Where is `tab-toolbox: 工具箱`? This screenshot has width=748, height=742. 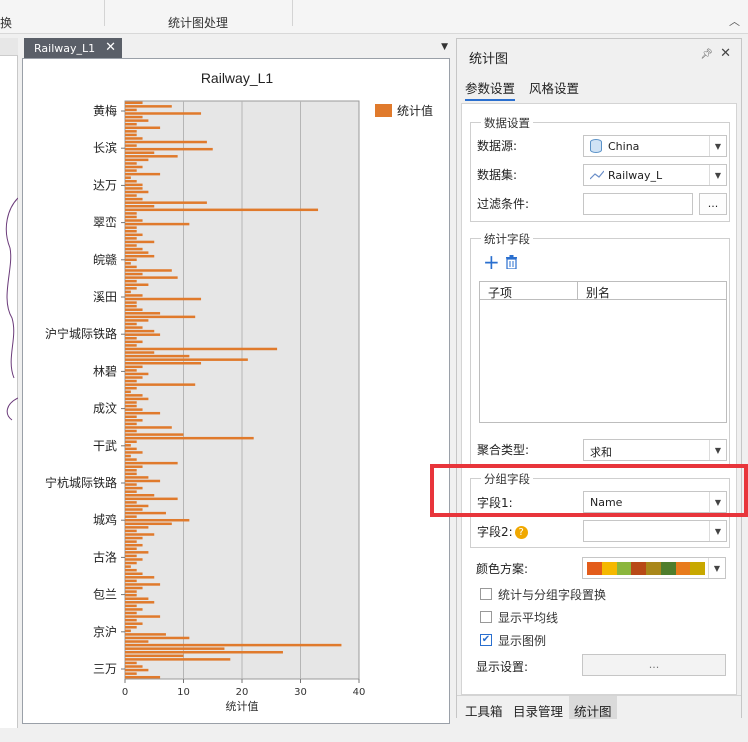 tab-toolbox: 工具箱 is located at coordinates (484, 710).